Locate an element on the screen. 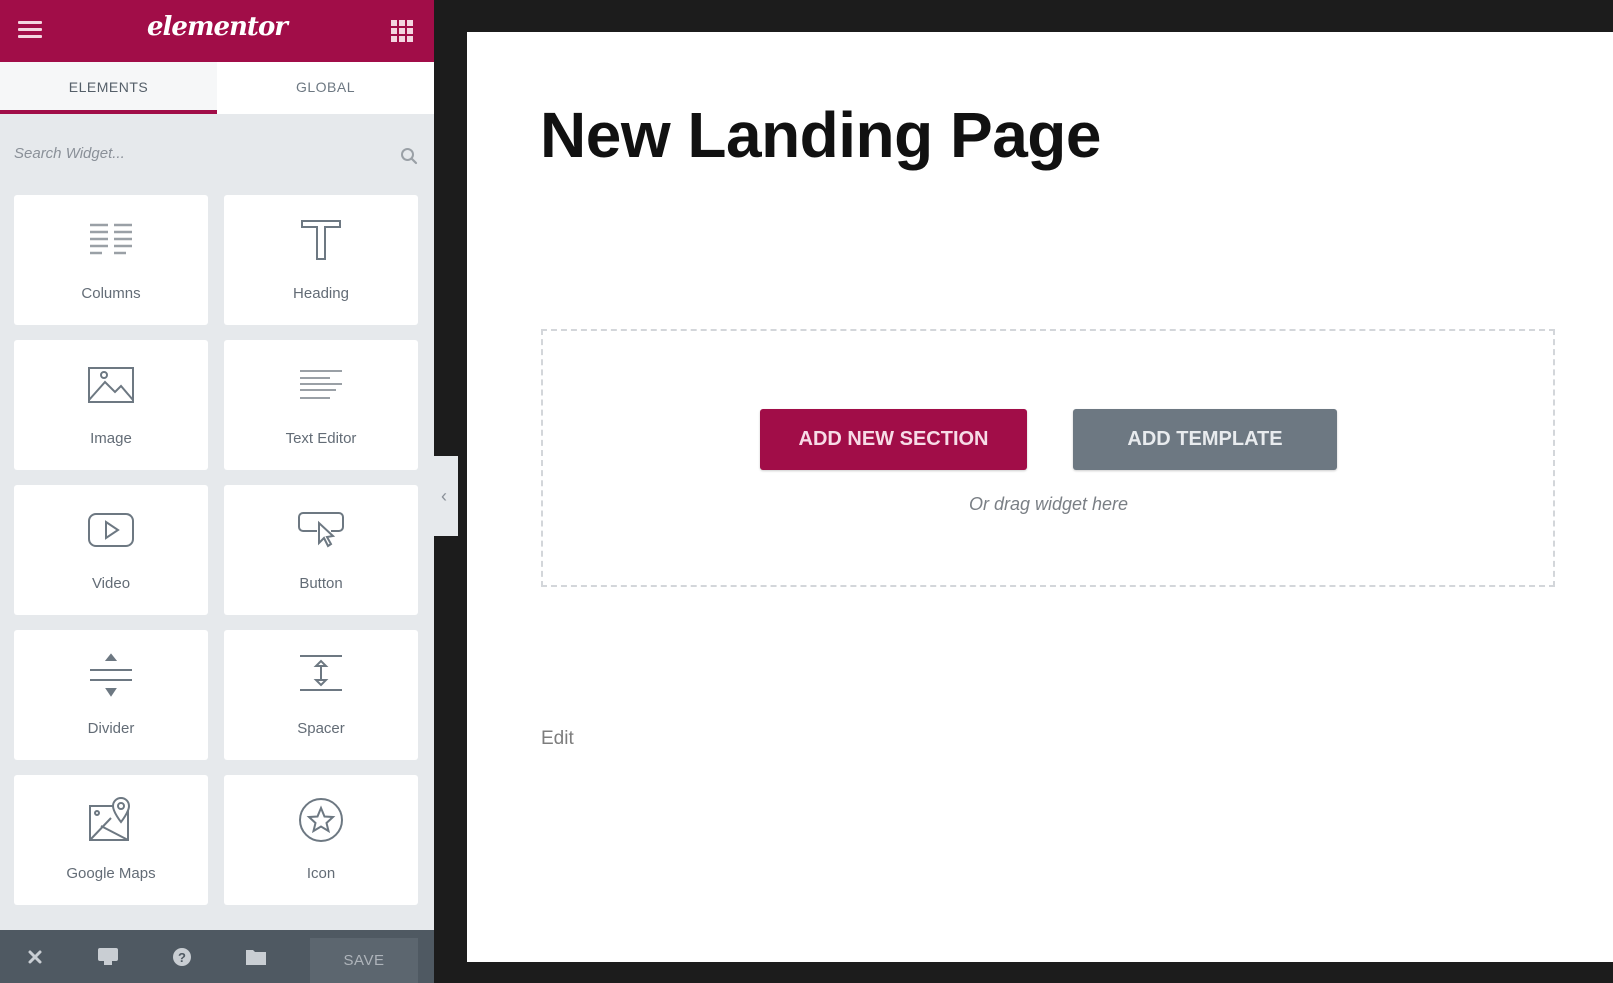  image-icon is located at coordinates (111, 385).